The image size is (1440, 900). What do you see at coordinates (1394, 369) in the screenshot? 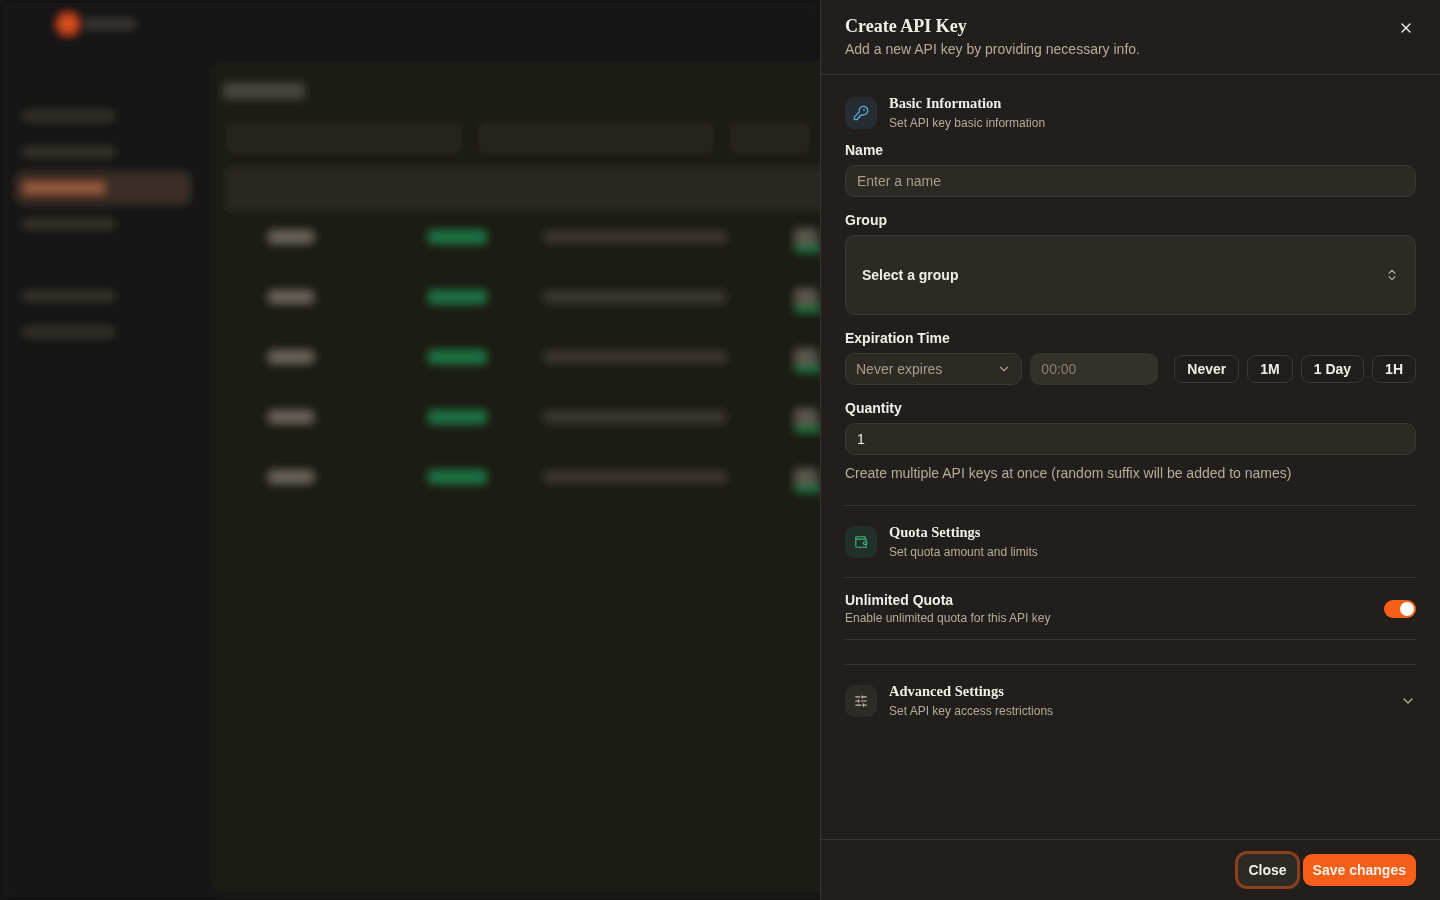
I see `preset-button: 1H` at bounding box center [1394, 369].